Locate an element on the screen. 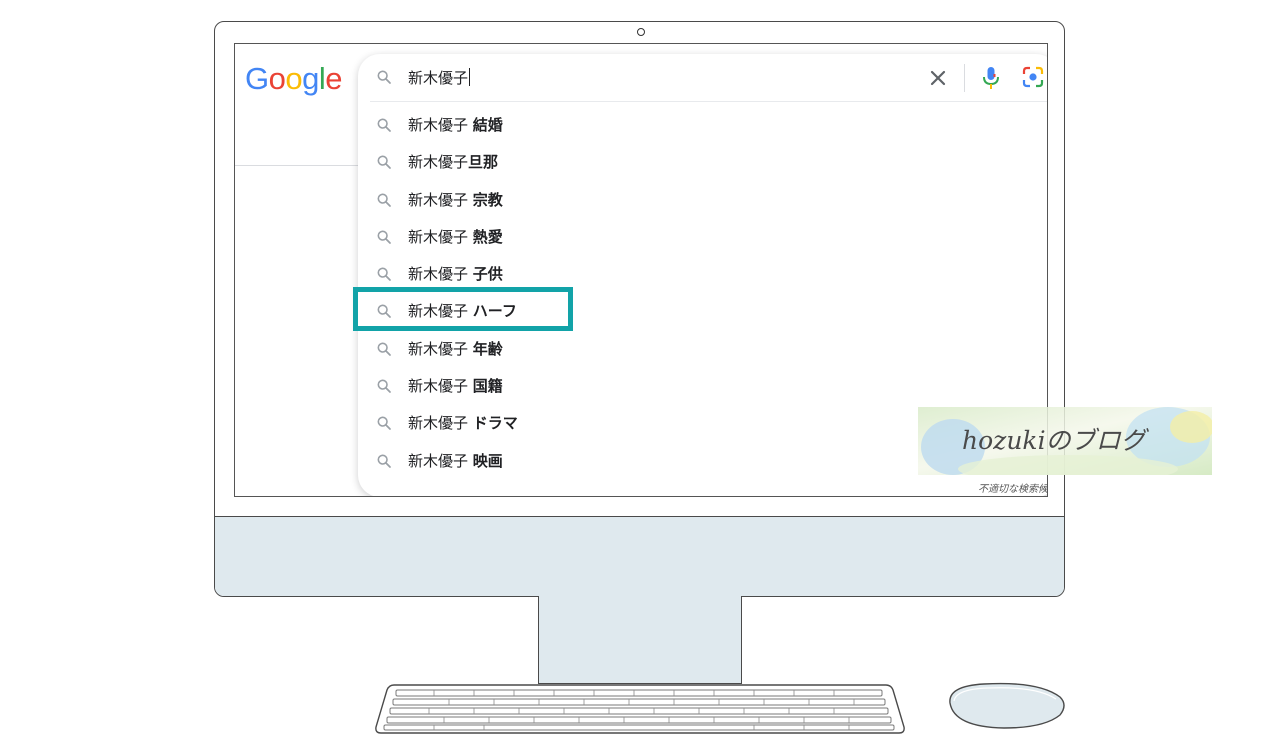 The width and height of the screenshot is (1280, 750). search-input: 新木優子 is located at coordinates (439, 77).